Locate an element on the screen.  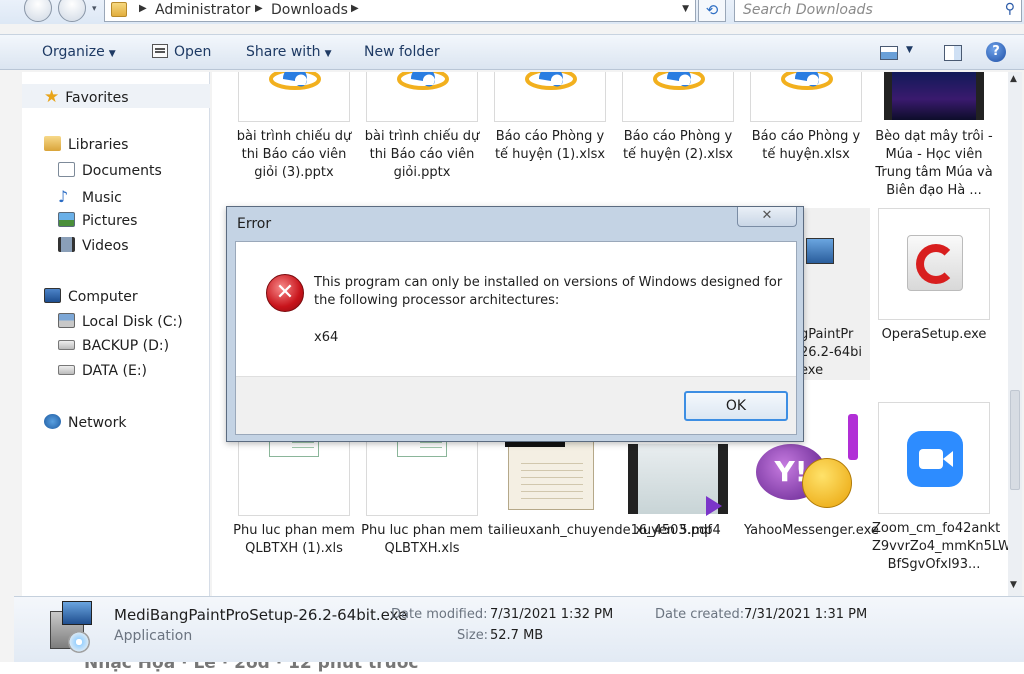
close-button: ✕ is located at coordinates (767, 217).